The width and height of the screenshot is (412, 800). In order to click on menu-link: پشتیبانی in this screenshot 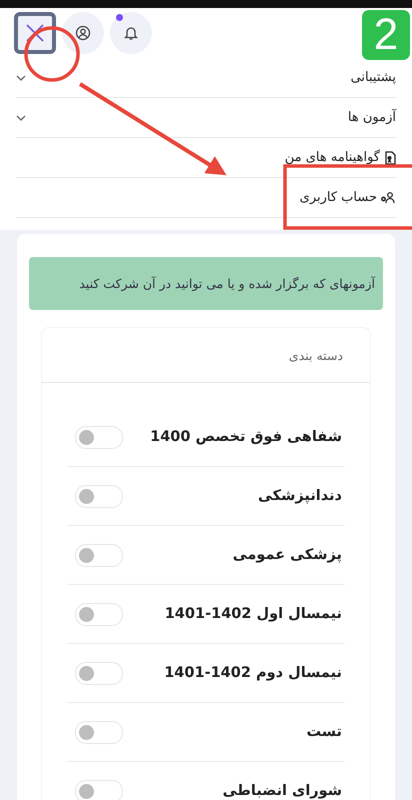, I will do `click(373, 77)`.